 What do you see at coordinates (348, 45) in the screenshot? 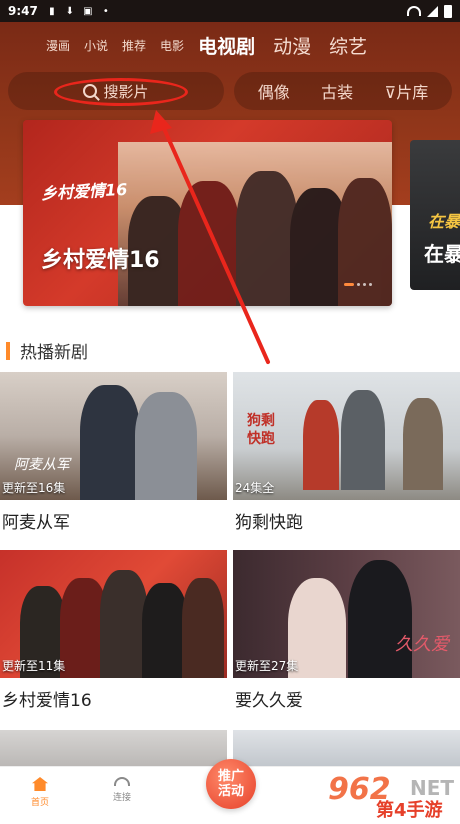
I see `tab-variety: 综艺` at bounding box center [348, 45].